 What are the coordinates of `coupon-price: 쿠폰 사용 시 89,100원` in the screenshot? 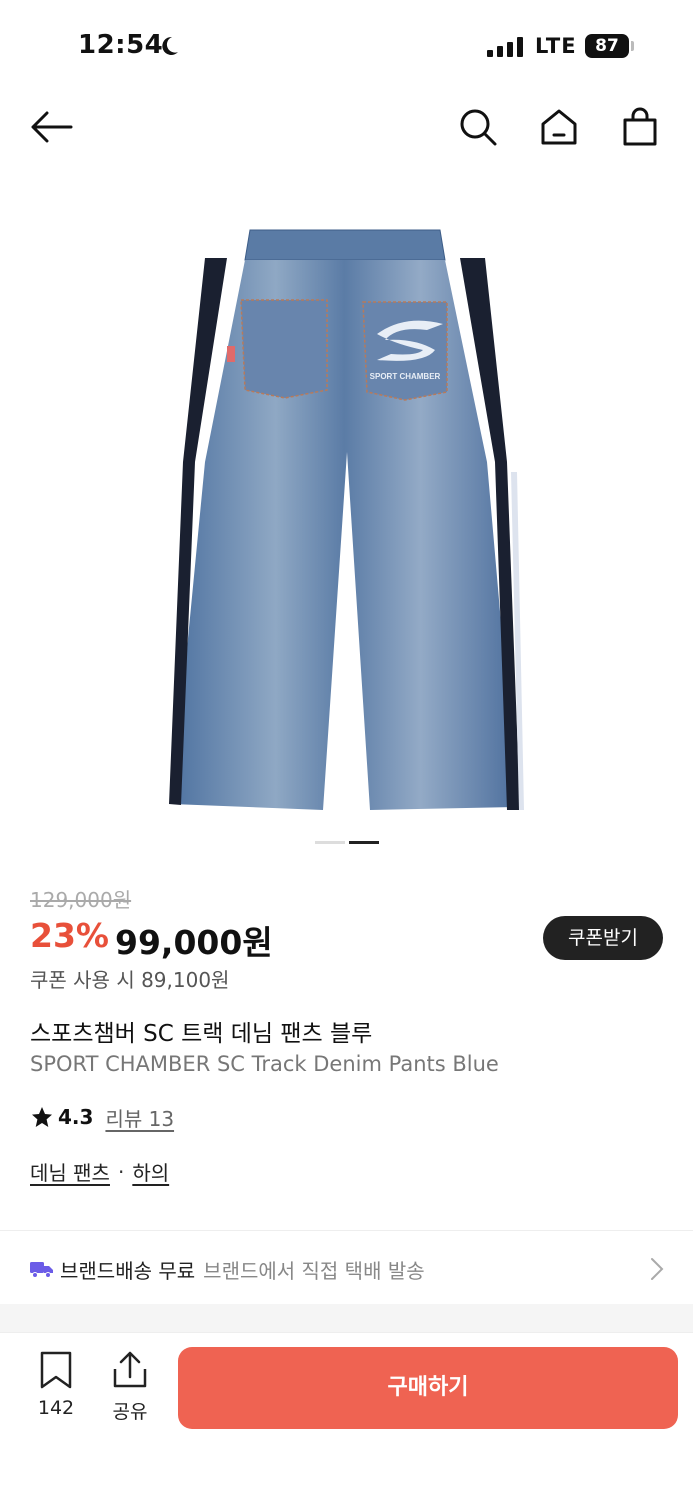 It's located at (130, 980).